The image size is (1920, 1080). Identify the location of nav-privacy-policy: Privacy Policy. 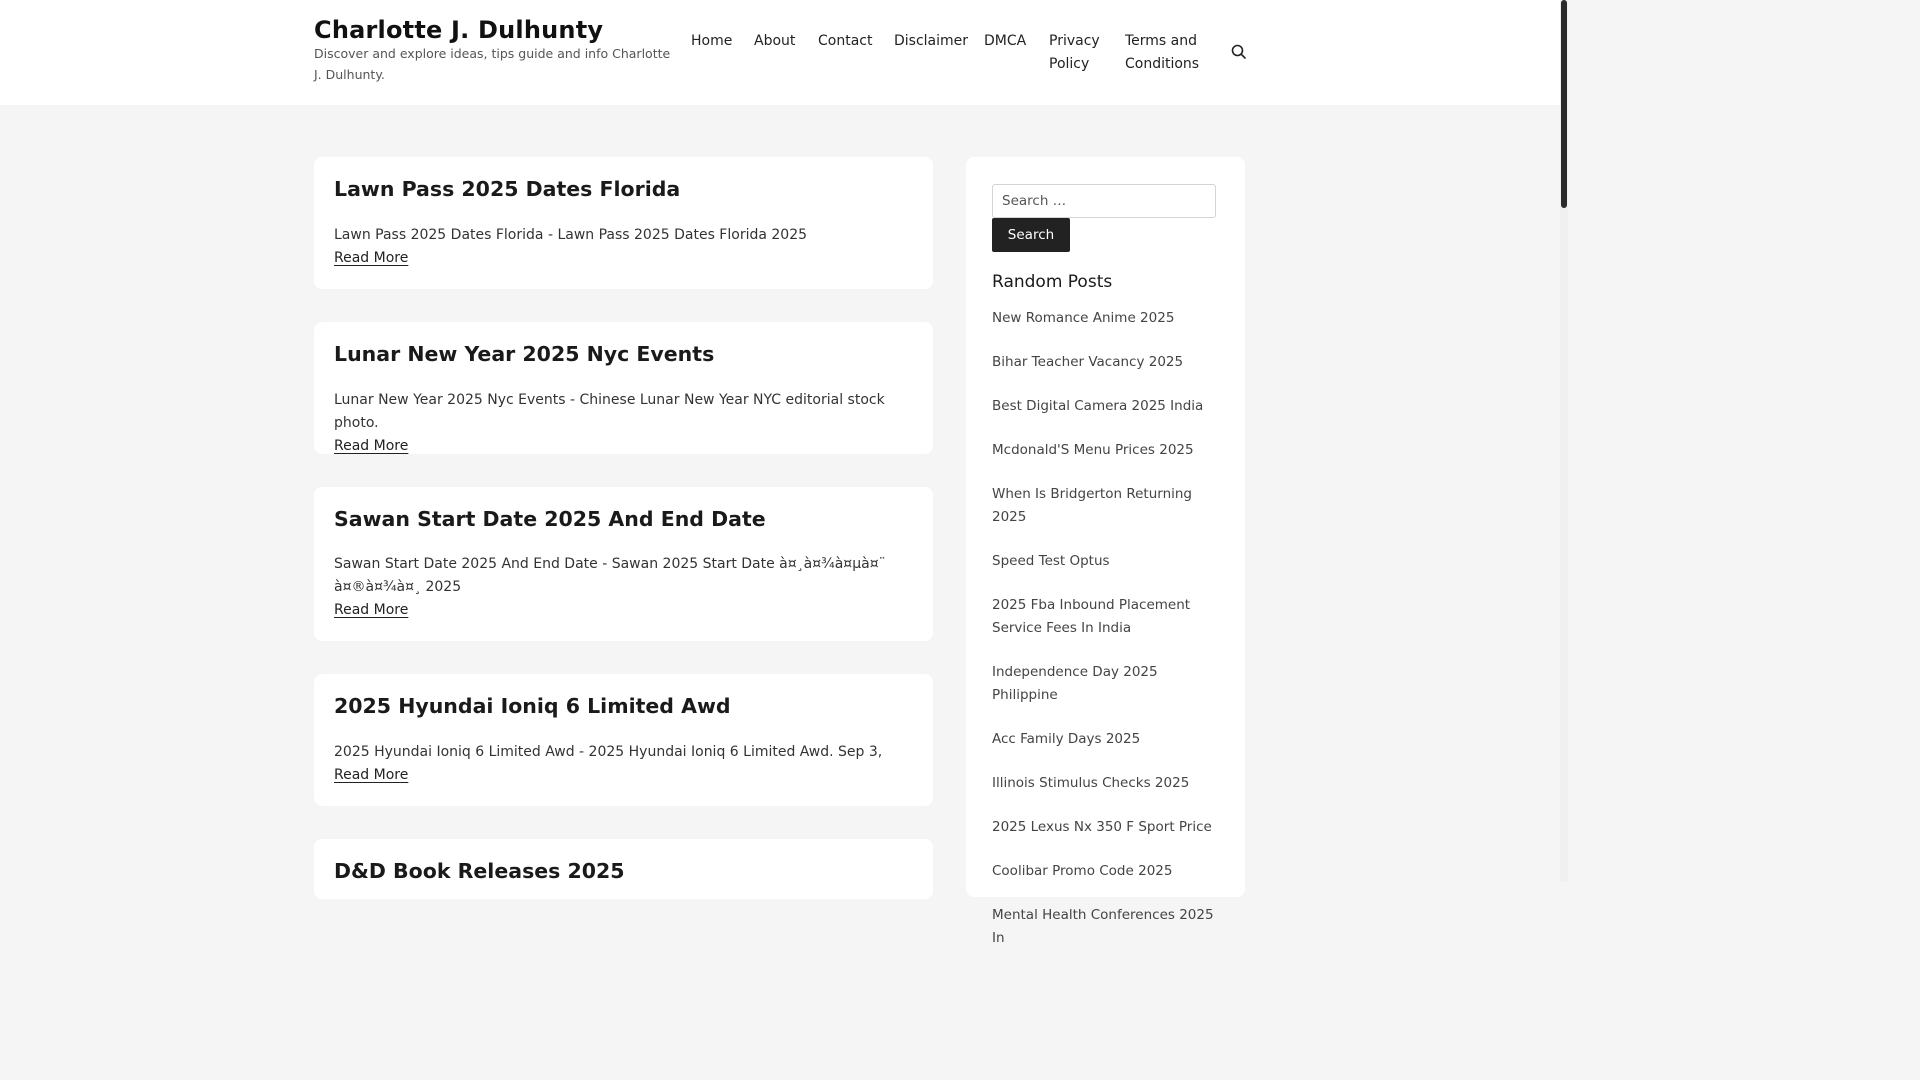
(1079, 53).